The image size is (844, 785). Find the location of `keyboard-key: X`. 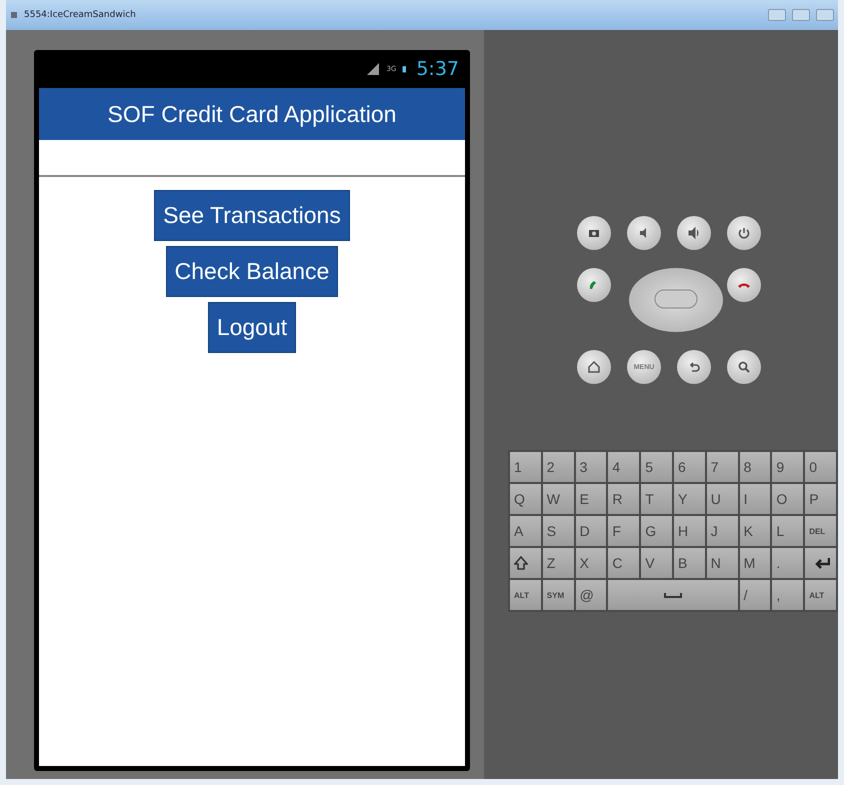

keyboard-key: X is located at coordinates (591, 563).